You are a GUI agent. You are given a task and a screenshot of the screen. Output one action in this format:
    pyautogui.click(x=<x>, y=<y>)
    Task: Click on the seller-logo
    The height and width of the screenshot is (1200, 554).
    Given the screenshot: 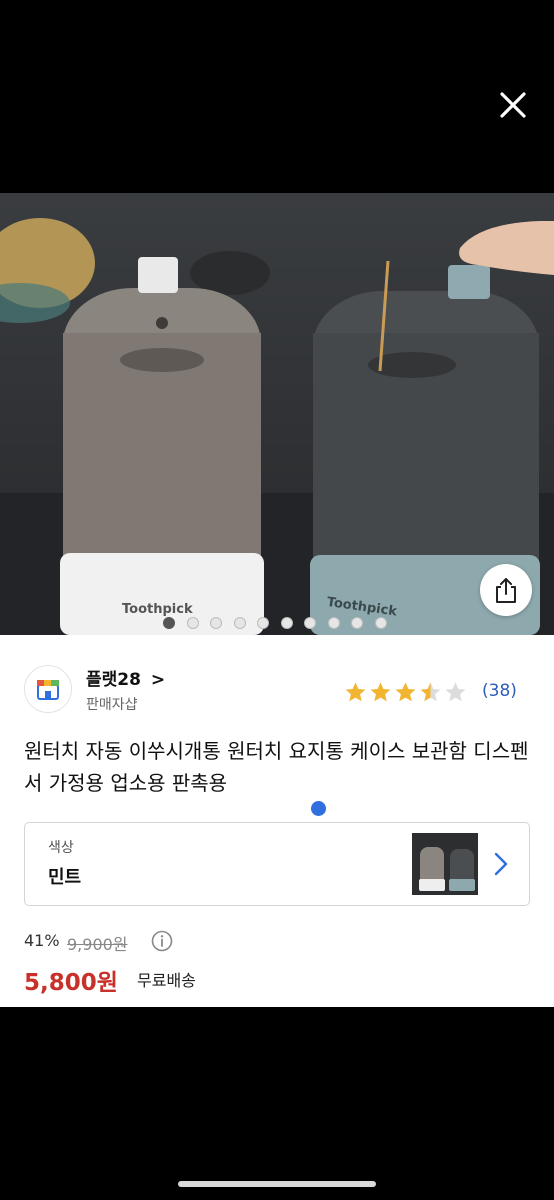 What is the action you would take?
    pyautogui.click(x=48, y=689)
    